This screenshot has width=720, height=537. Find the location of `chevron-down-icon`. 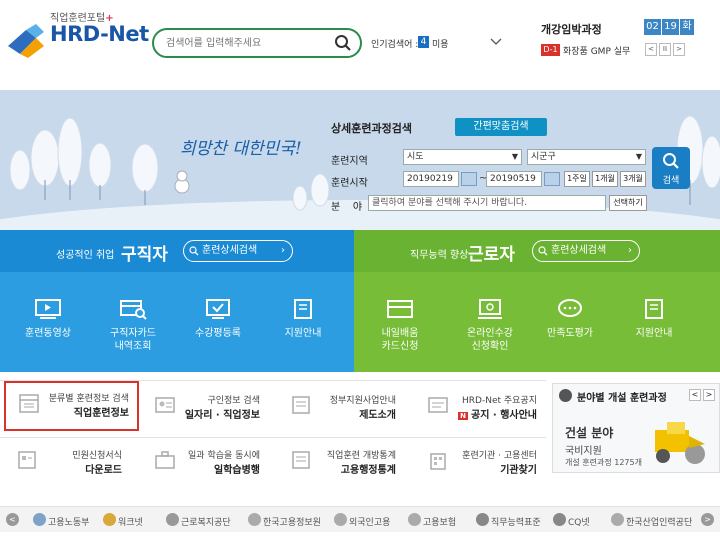

chevron-down-icon is located at coordinates (496, 41).